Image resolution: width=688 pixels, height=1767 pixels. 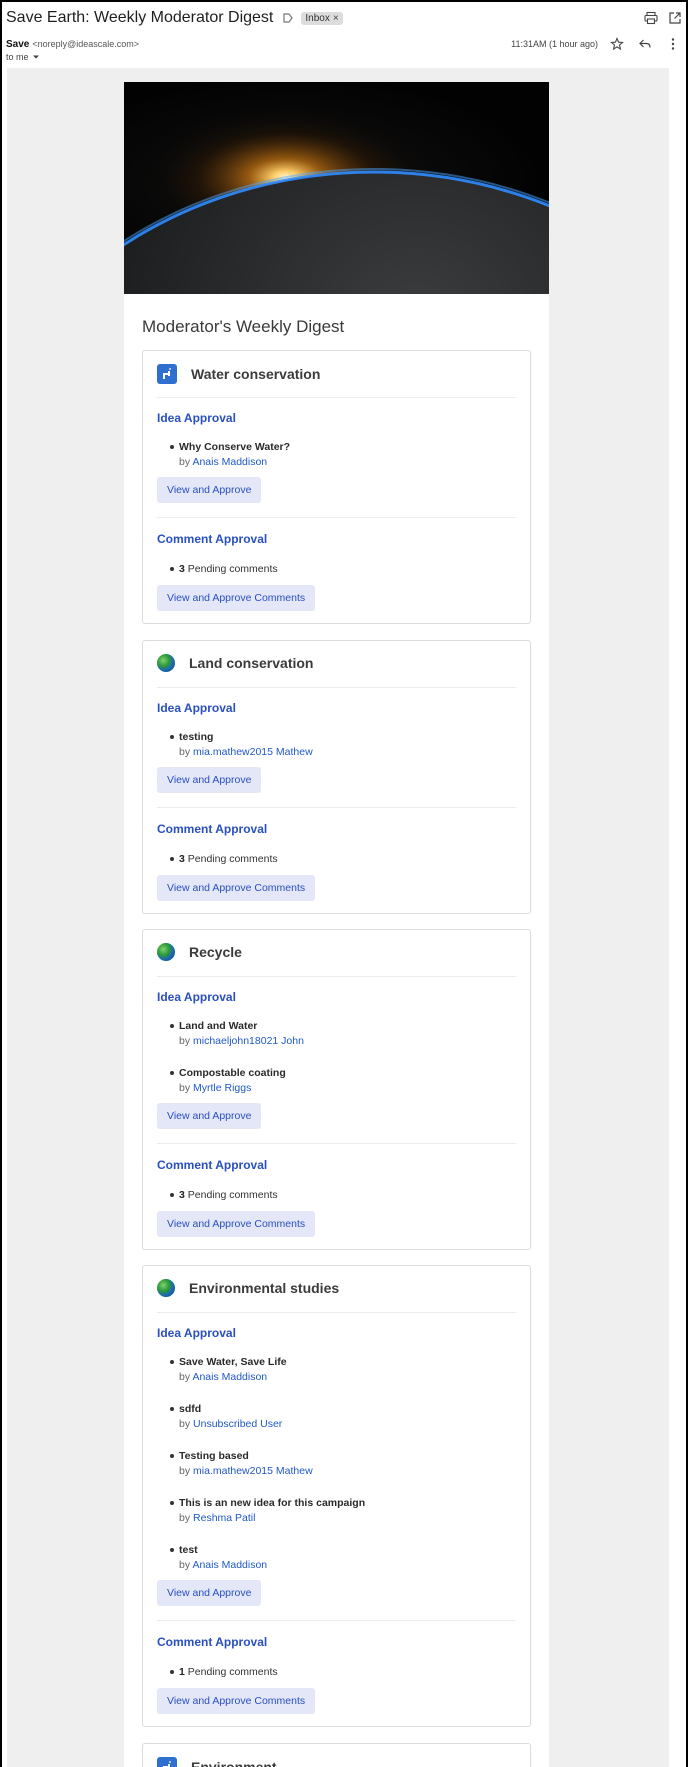 What do you see at coordinates (228, 1080) in the screenshot?
I see `list-item: Compostable coating by Myrtle Riggs` at bounding box center [228, 1080].